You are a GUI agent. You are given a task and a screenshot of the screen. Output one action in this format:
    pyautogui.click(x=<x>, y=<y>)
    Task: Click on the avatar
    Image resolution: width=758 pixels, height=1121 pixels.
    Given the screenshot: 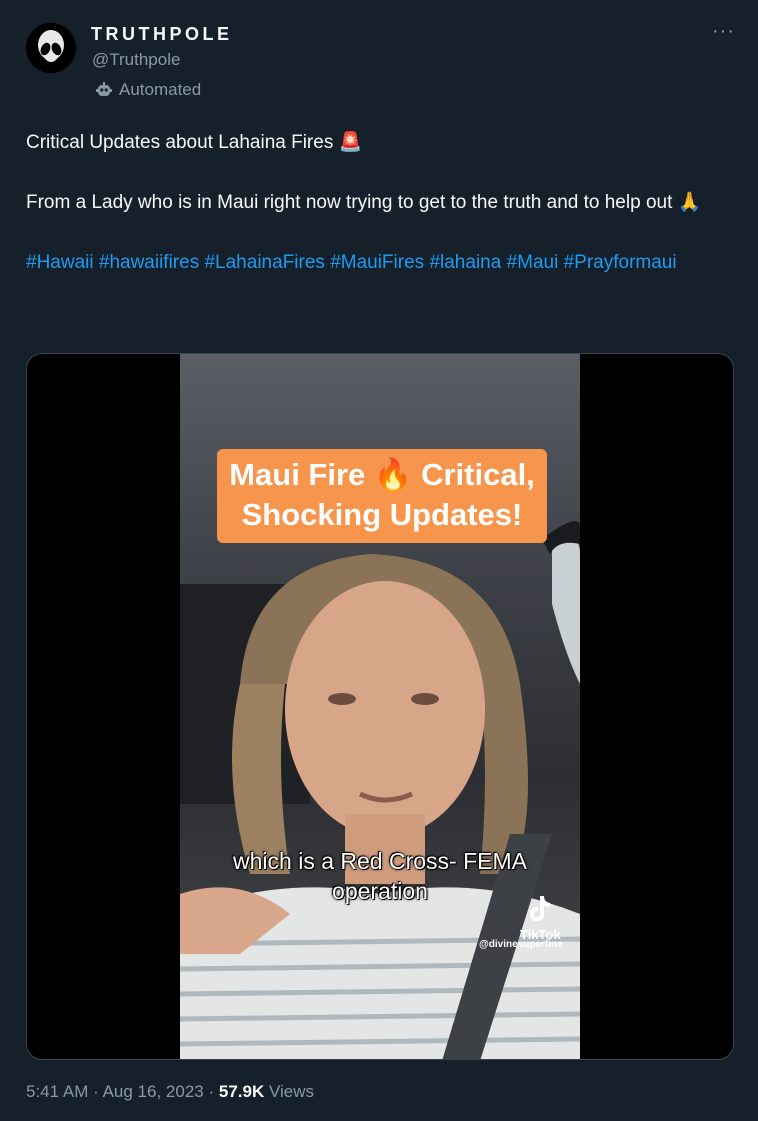 What is the action you would take?
    pyautogui.click(x=51, y=48)
    